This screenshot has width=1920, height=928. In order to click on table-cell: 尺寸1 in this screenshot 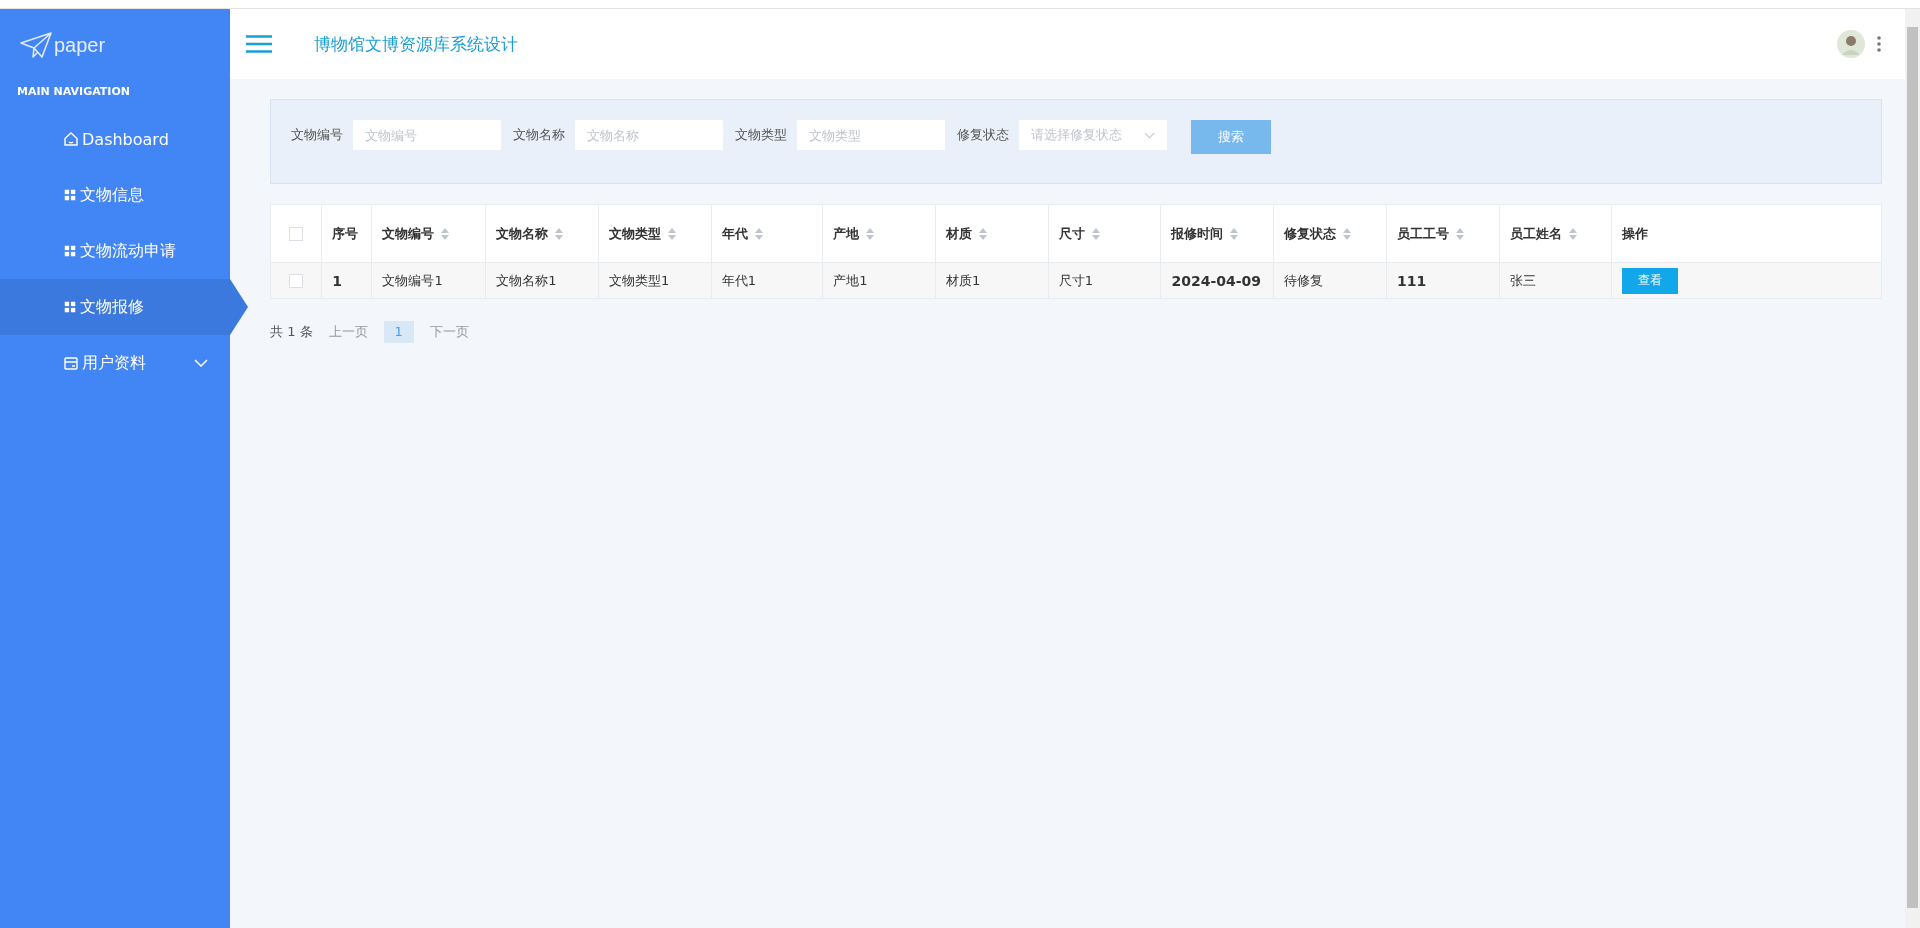, I will do `click(1076, 280)`.